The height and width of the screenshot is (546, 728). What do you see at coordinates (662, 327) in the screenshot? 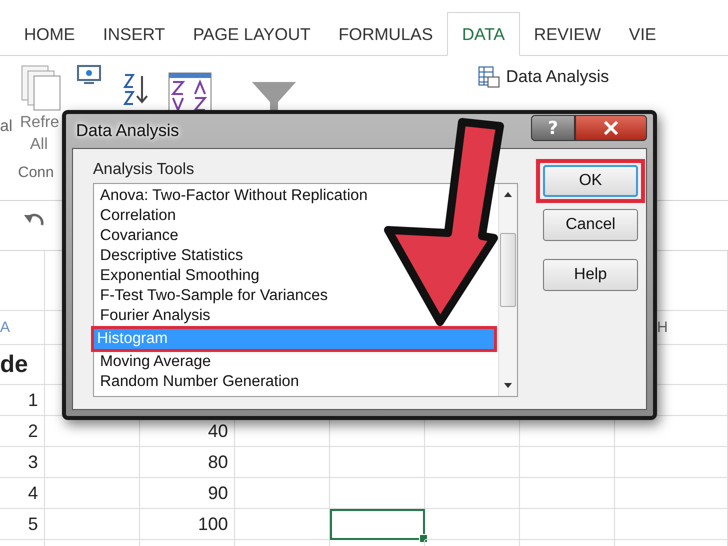
I see `column-header: H` at bounding box center [662, 327].